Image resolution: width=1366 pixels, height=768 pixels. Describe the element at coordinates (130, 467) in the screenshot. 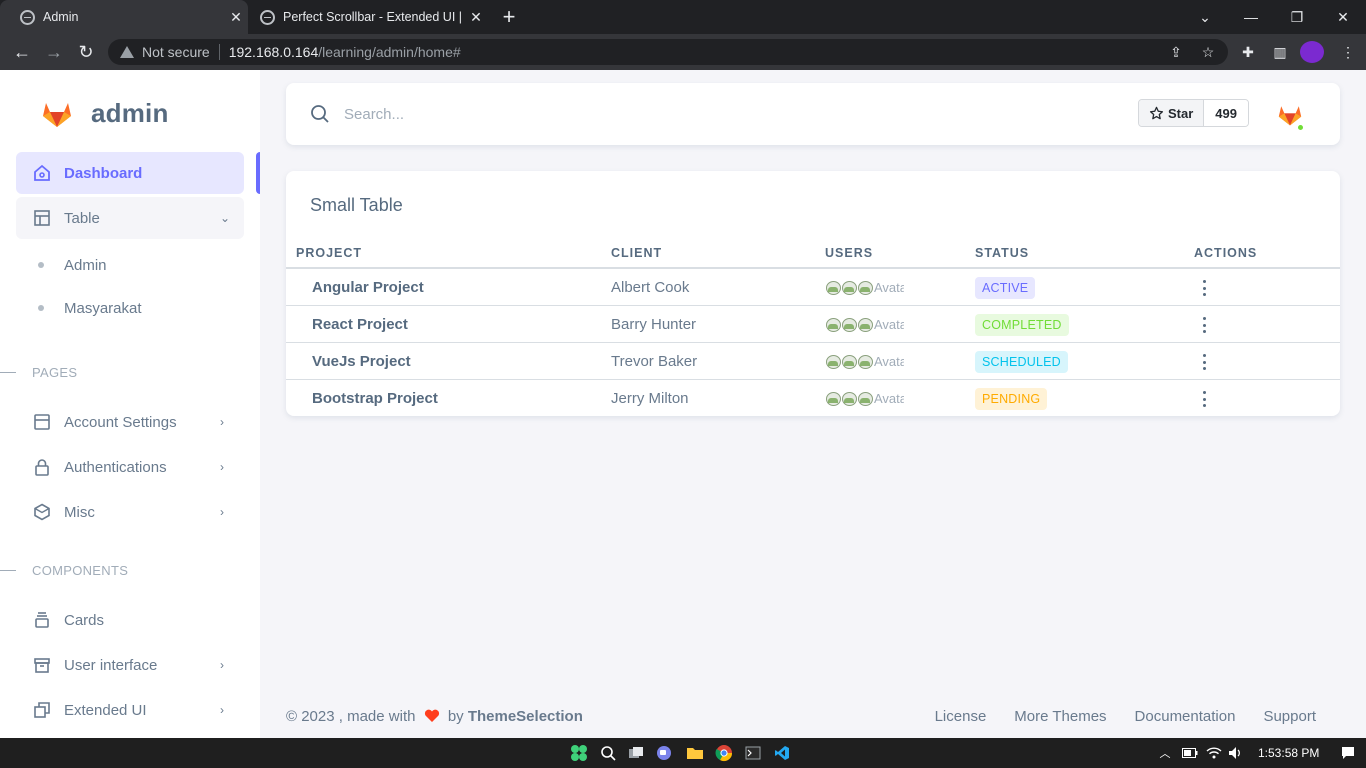

I see `sidebar-item-authentications: Authentications ›` at that location.